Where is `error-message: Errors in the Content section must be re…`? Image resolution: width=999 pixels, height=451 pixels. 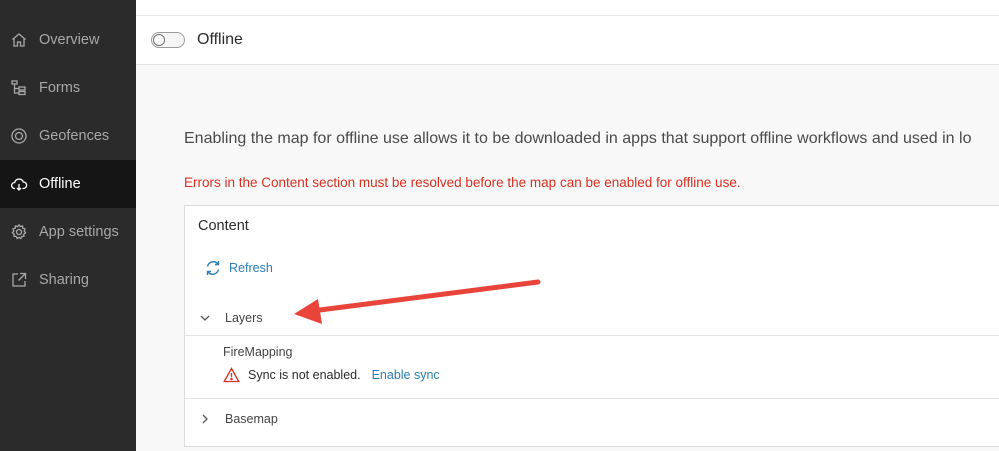 error-message: Errors in the Content section must be re… is located at coordinates (462, 182).